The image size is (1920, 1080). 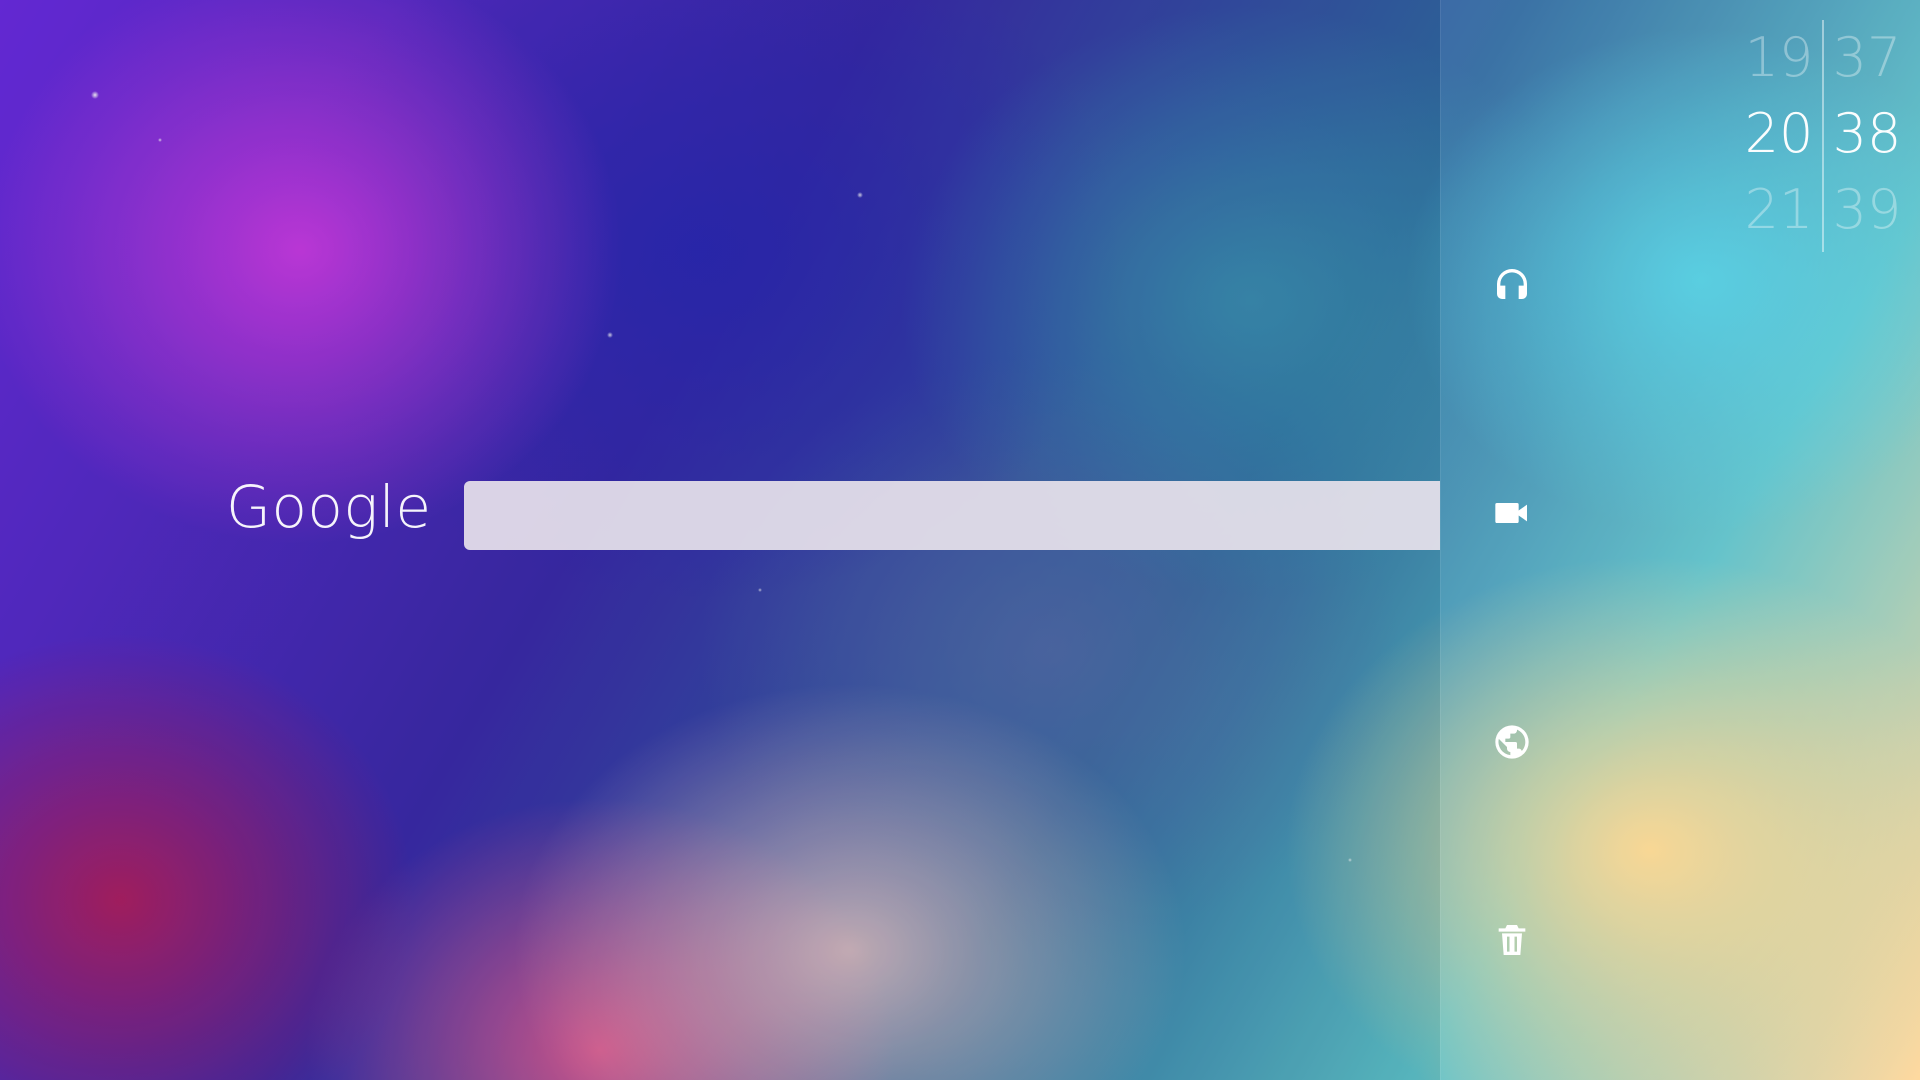 I want to click on clock-hour-prev: 19, so click(x=1779, y=57).